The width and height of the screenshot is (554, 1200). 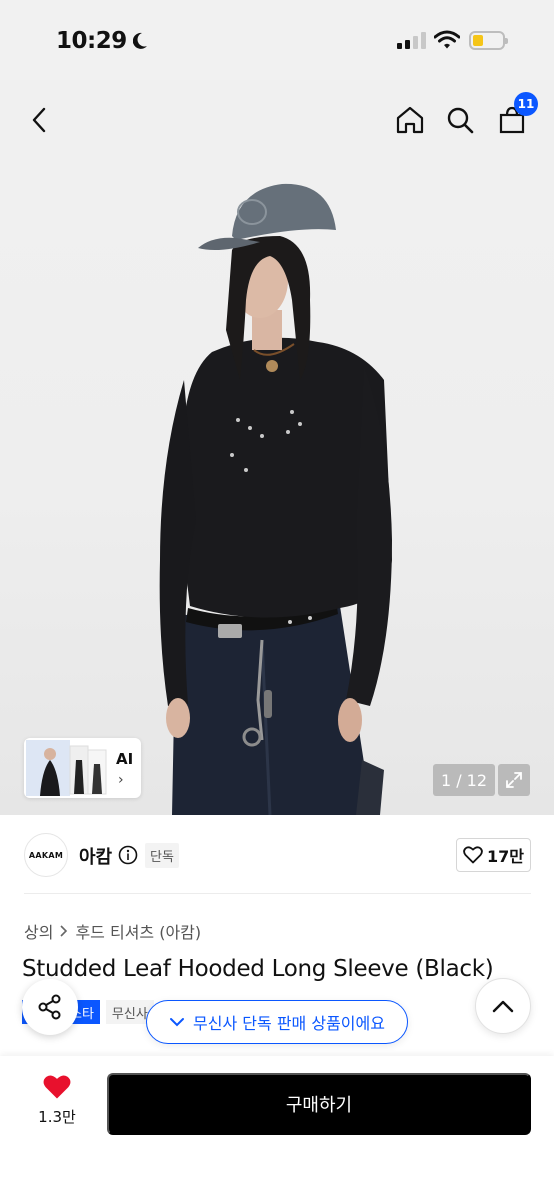 I want to click on cart-button: 11, so click(x=515, y=116).